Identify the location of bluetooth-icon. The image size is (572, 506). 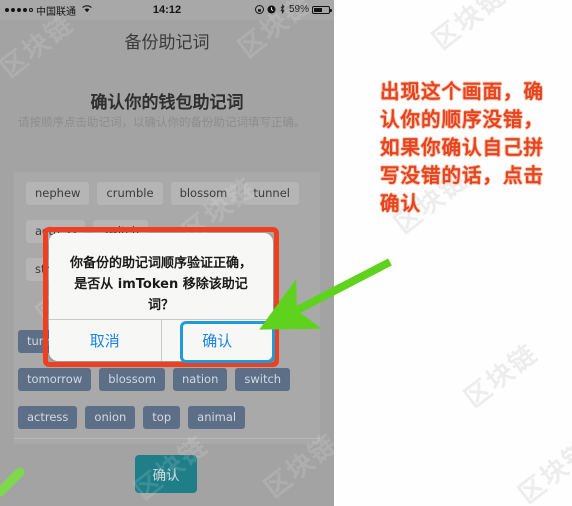
(282, 10).